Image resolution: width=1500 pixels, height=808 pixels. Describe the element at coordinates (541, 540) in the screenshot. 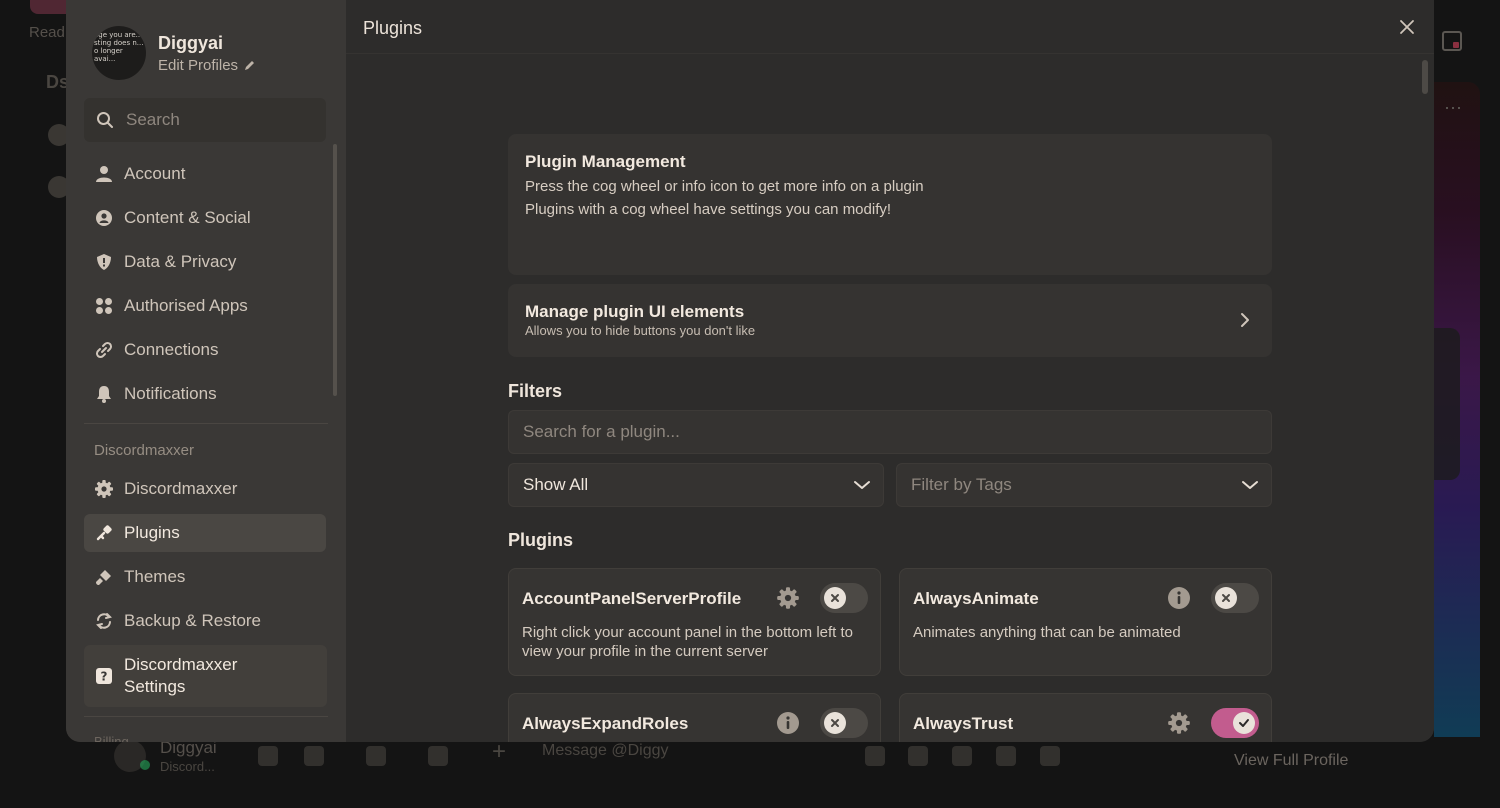

I see `plugins-heading: Plugins` at that location.